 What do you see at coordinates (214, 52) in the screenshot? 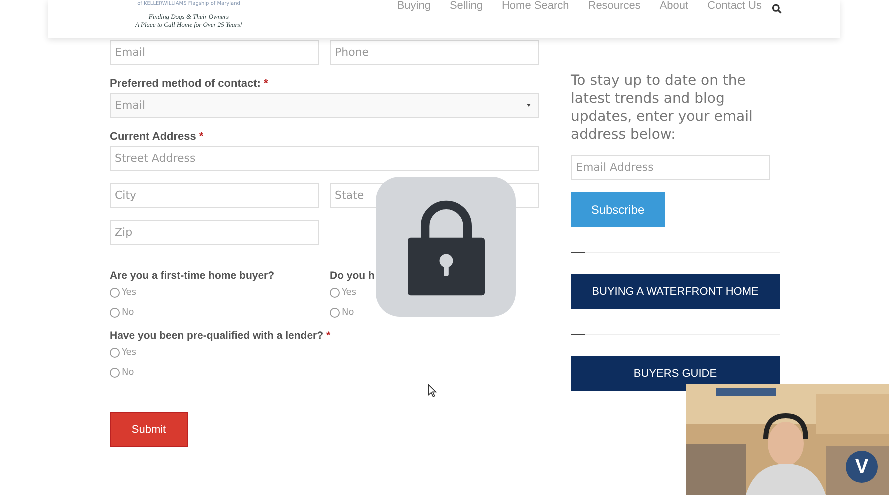
I see `text-field: Email` at bounding box center [214, 52].